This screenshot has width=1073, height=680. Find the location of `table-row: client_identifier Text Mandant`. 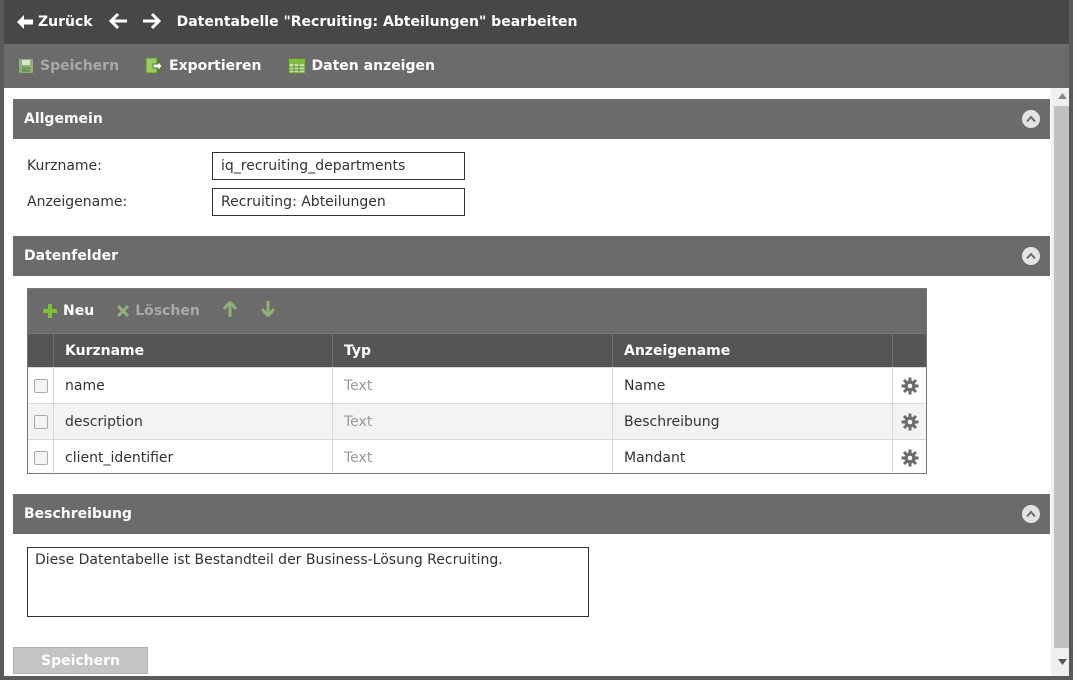

table-row: client_identifier Text Mandant is located at coordinates (477, 457).